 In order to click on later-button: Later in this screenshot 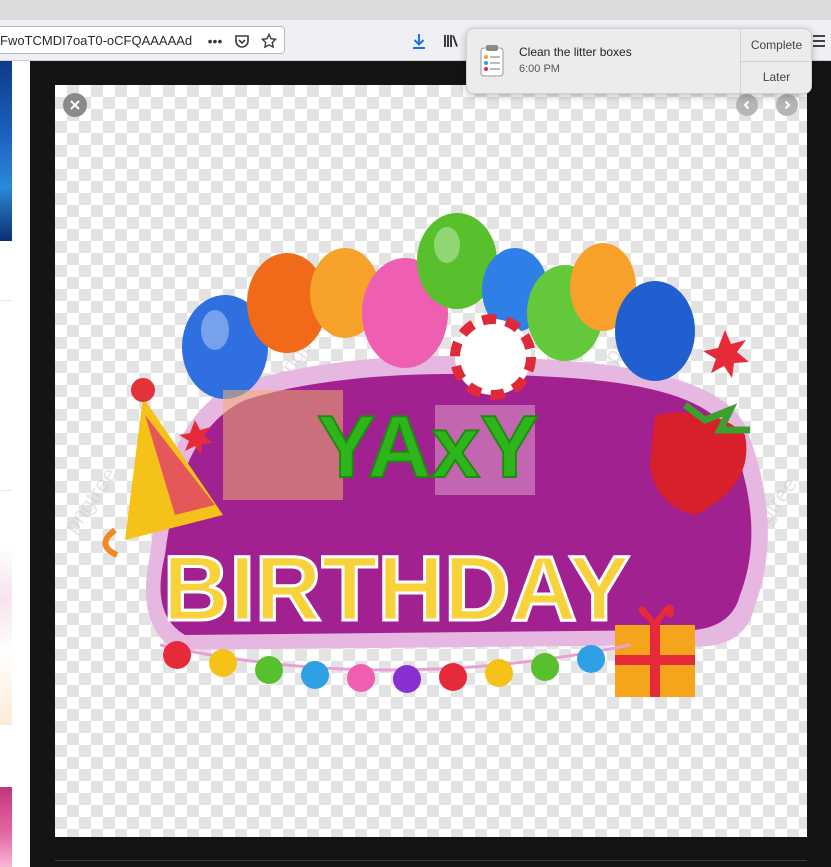, I will do `click(776, 77)`.